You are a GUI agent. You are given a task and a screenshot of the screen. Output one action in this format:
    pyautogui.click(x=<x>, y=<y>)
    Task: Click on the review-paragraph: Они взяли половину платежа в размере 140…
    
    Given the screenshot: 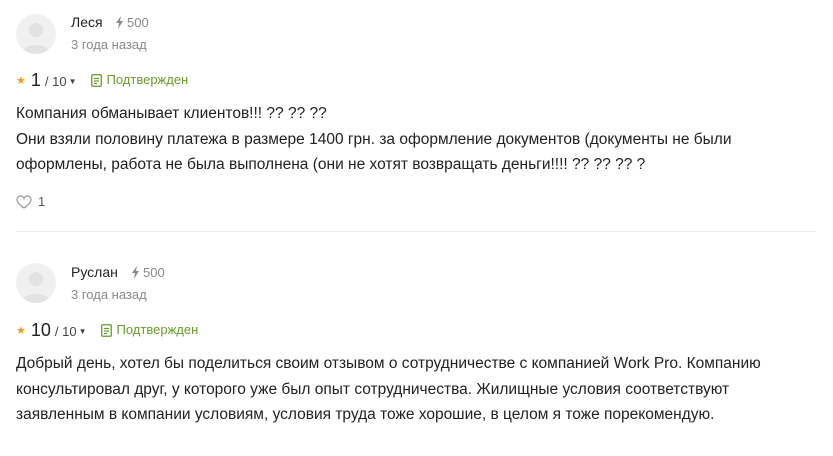 What is the action you would take?
    pyautogui.click(x=374, y=152)
    